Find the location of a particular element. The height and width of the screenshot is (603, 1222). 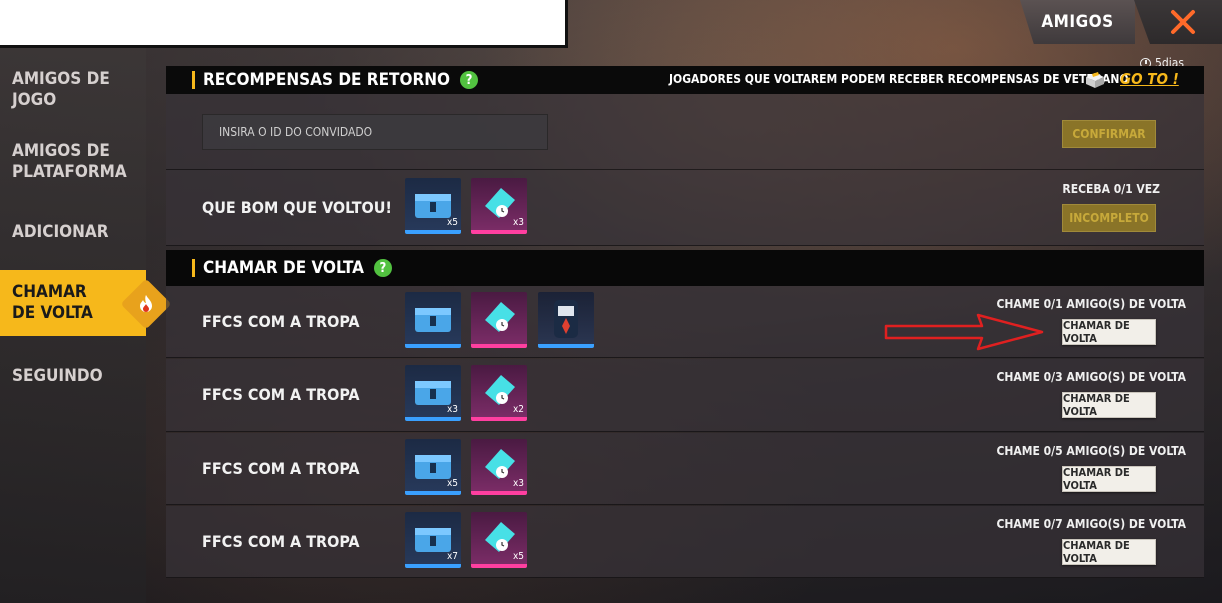

welcome-label: QUE BOM QUE VOLTOU! is located at coordinates (297, 207).